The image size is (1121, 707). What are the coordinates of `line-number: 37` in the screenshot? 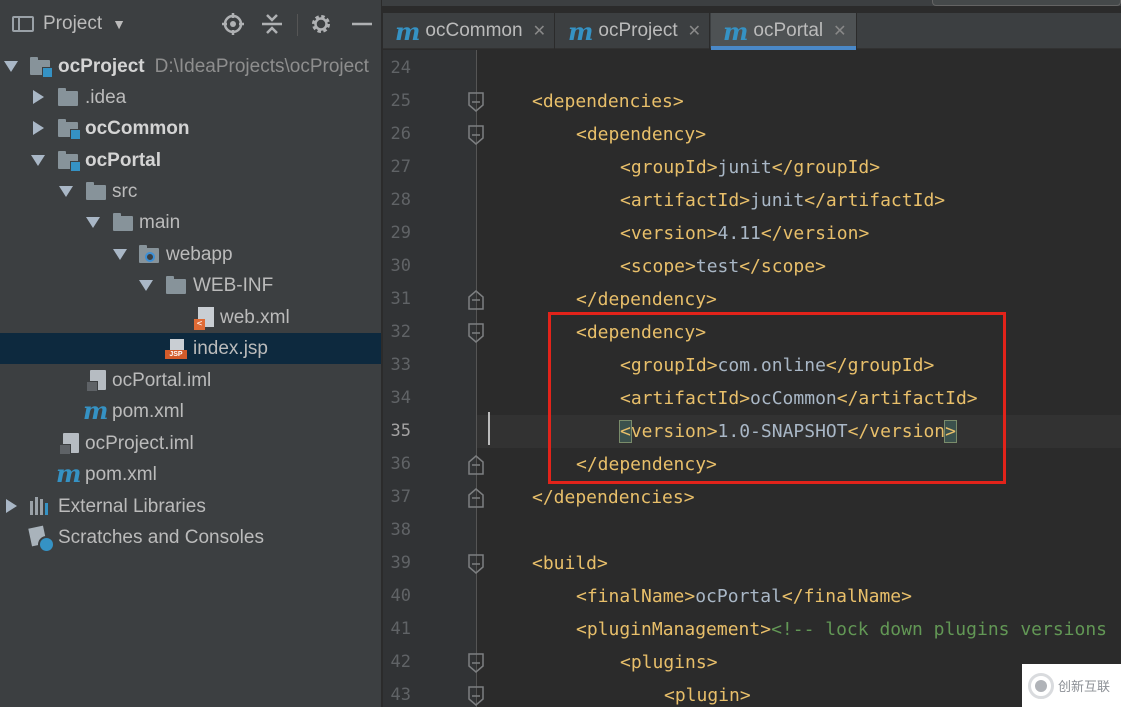 It's located at (400, 497).